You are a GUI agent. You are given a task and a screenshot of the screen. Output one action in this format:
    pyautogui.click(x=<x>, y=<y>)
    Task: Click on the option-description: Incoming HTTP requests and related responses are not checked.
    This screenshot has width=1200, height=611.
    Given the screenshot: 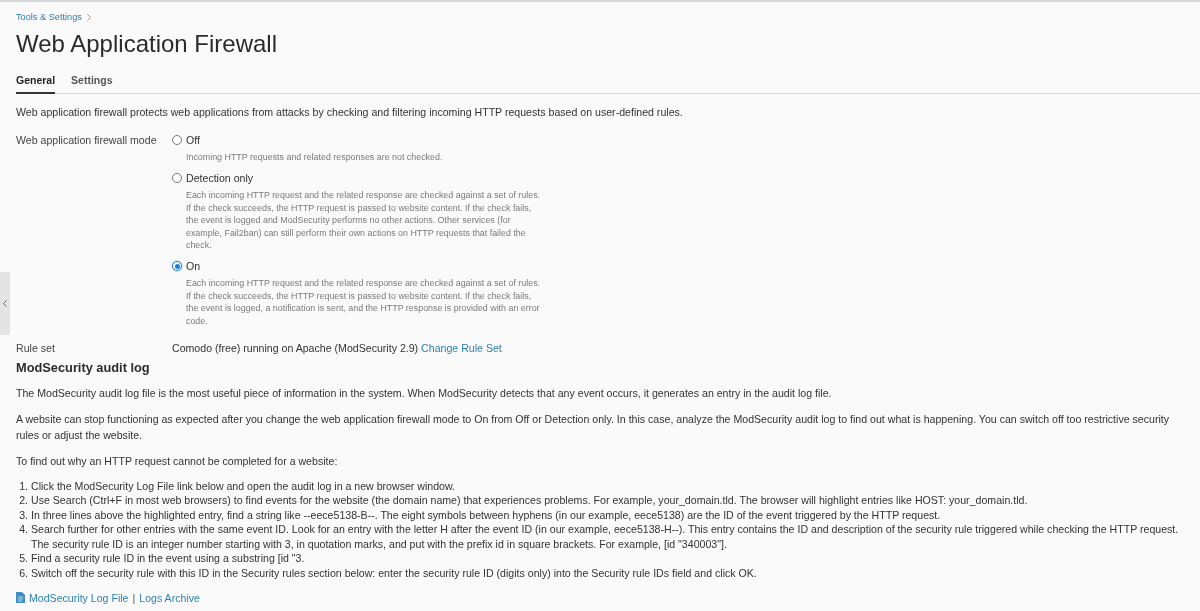 What is the action you would take?
    pyautogui.click(x=315, y=157)
    